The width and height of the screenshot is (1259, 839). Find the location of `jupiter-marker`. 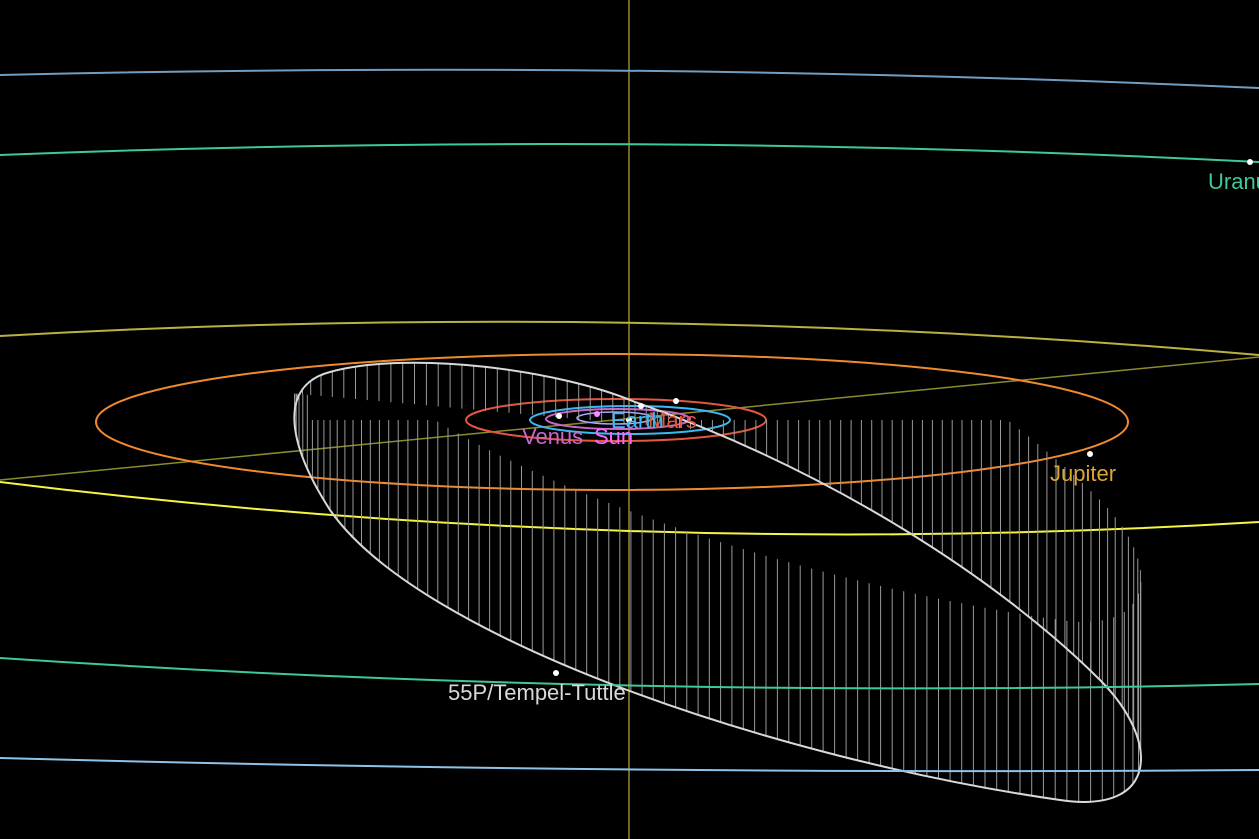

jupiter-marker is located at coordinates (1090, 454).